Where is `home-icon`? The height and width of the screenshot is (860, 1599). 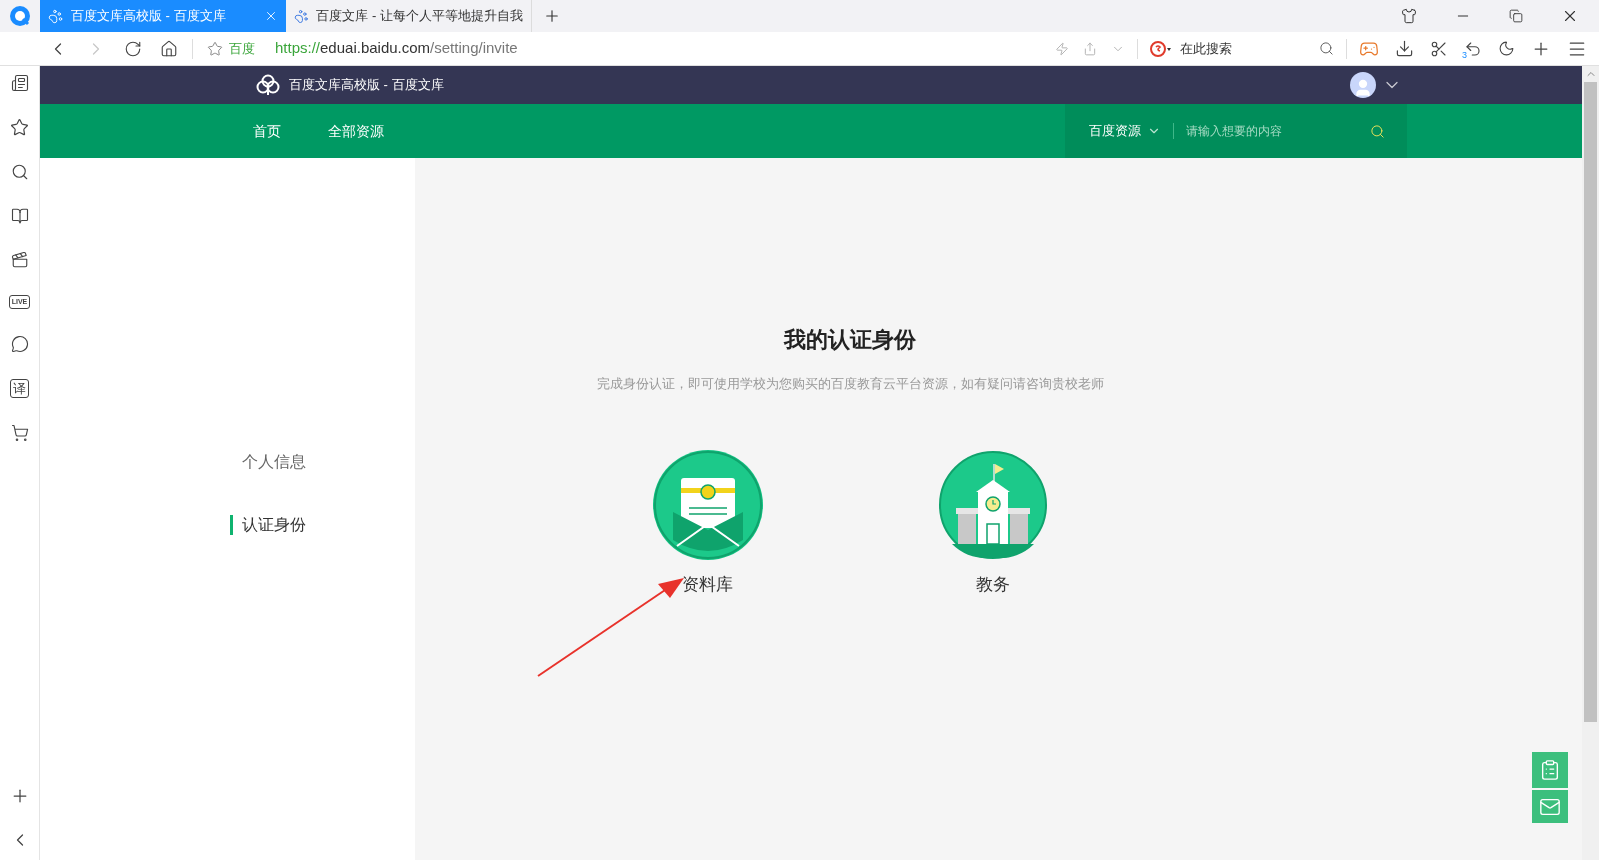
home-icon is located at coordinates (169, 48).